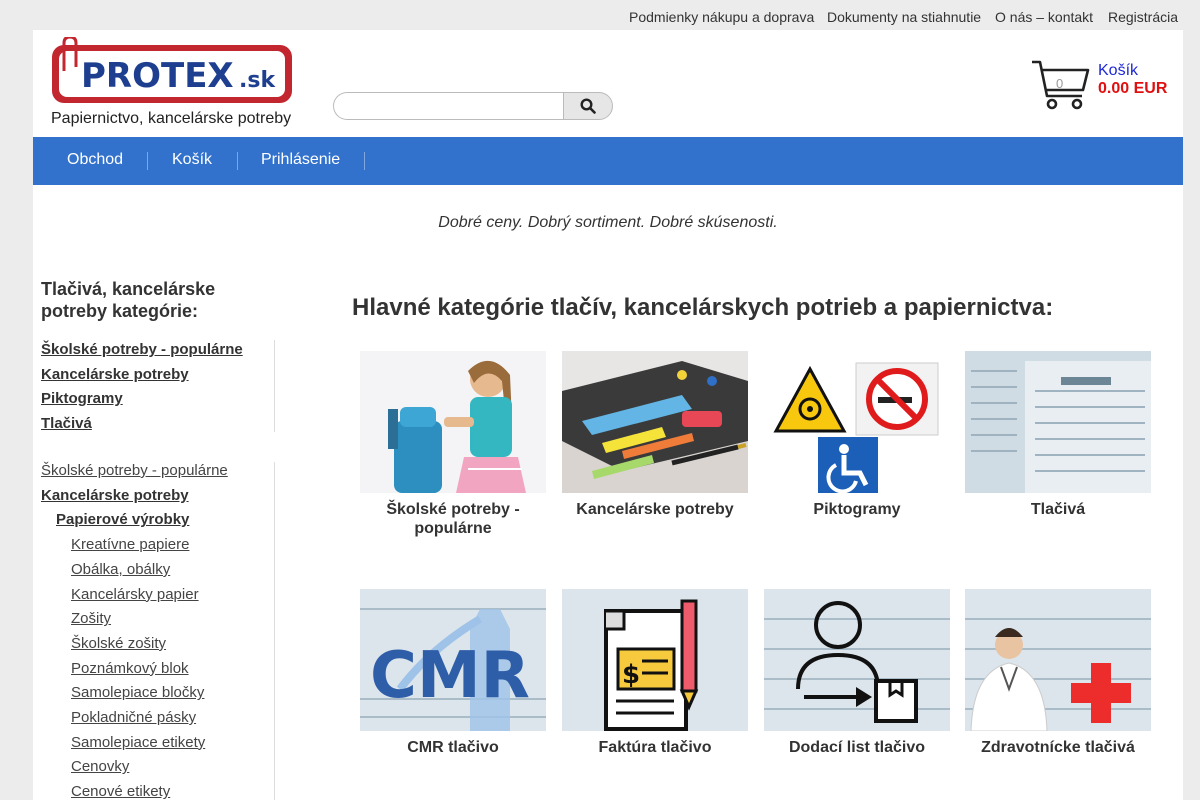  Describe the element at coordinates (1058, 422) in the screenshot. I see `tax-form-photo` at that location.